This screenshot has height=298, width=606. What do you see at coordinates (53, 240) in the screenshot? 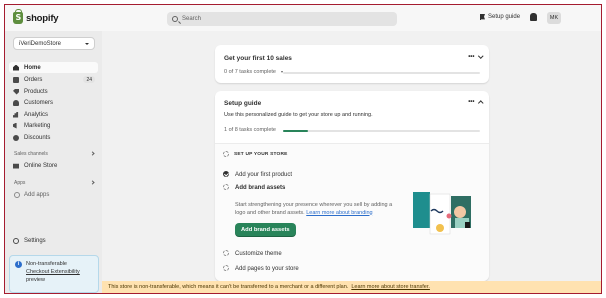
I see `sidebar-item-settings: Settings` at bounding box center [53, 240].